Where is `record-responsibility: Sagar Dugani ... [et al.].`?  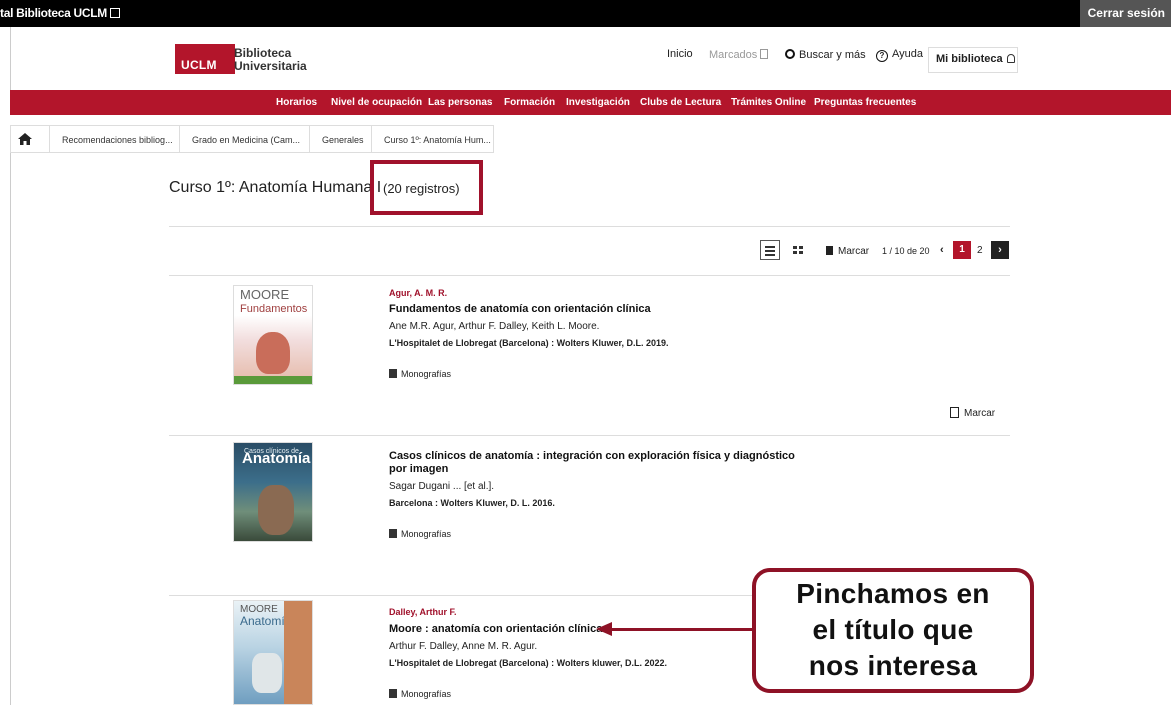 record-responsibility: Sagar Dugani ... [et al.]. is located at coordinates (442, 486).